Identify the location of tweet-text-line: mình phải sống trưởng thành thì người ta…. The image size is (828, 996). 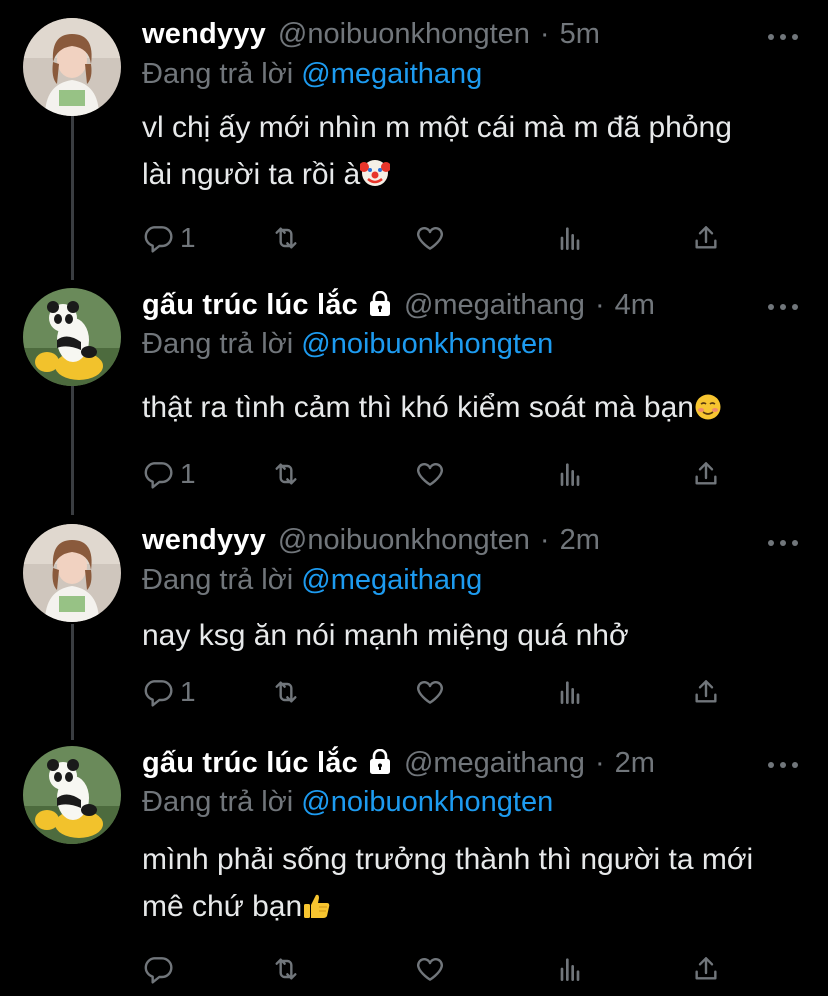
(448, 859).